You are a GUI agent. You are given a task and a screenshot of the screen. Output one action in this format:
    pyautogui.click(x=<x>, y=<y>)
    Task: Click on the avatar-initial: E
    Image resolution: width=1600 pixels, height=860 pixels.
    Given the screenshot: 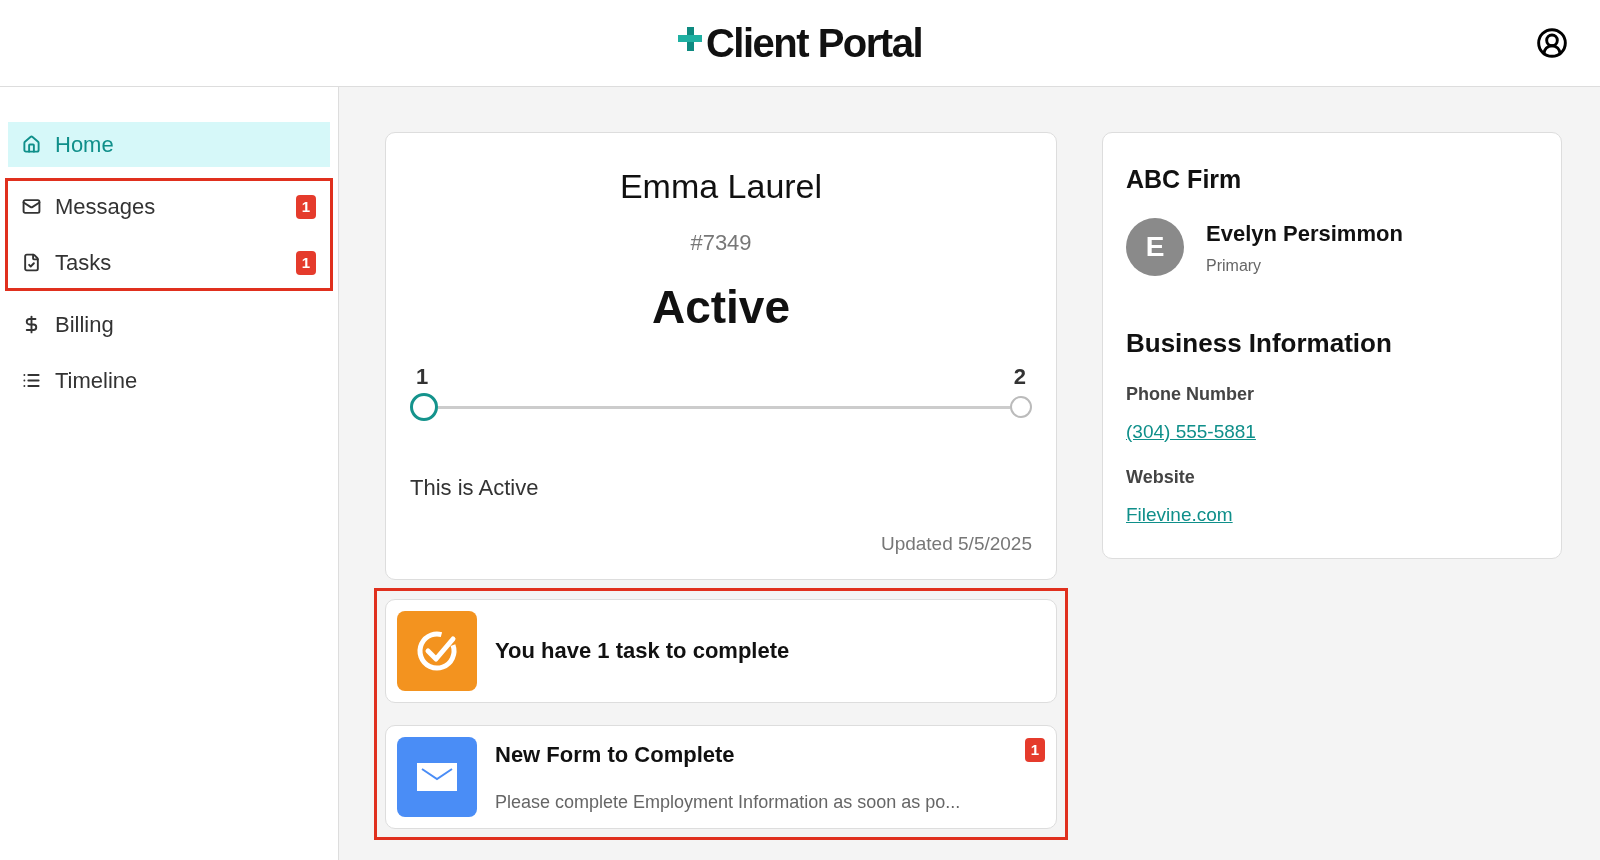 What is the action you would take?
    pyautogui.click(x=1155, y=247)
    